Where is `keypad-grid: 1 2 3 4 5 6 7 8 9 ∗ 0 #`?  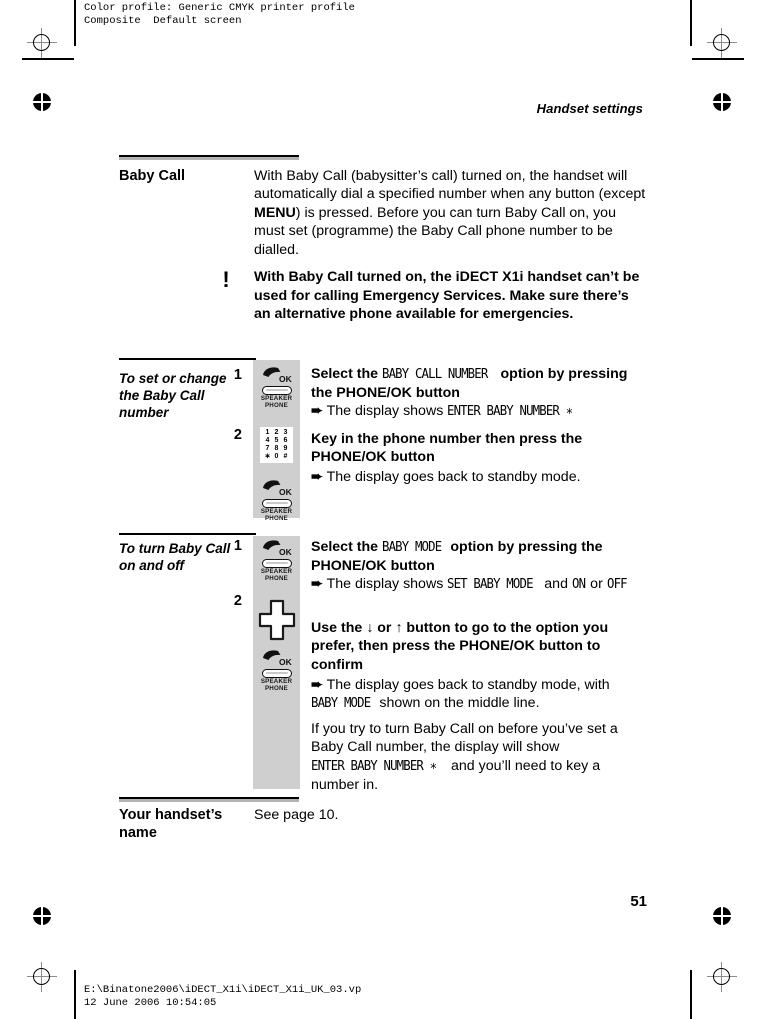 keypad-grid: 1 2 3 4 5 6 7 8 9 ∗ 0 # is located at coordinates (276, 445).